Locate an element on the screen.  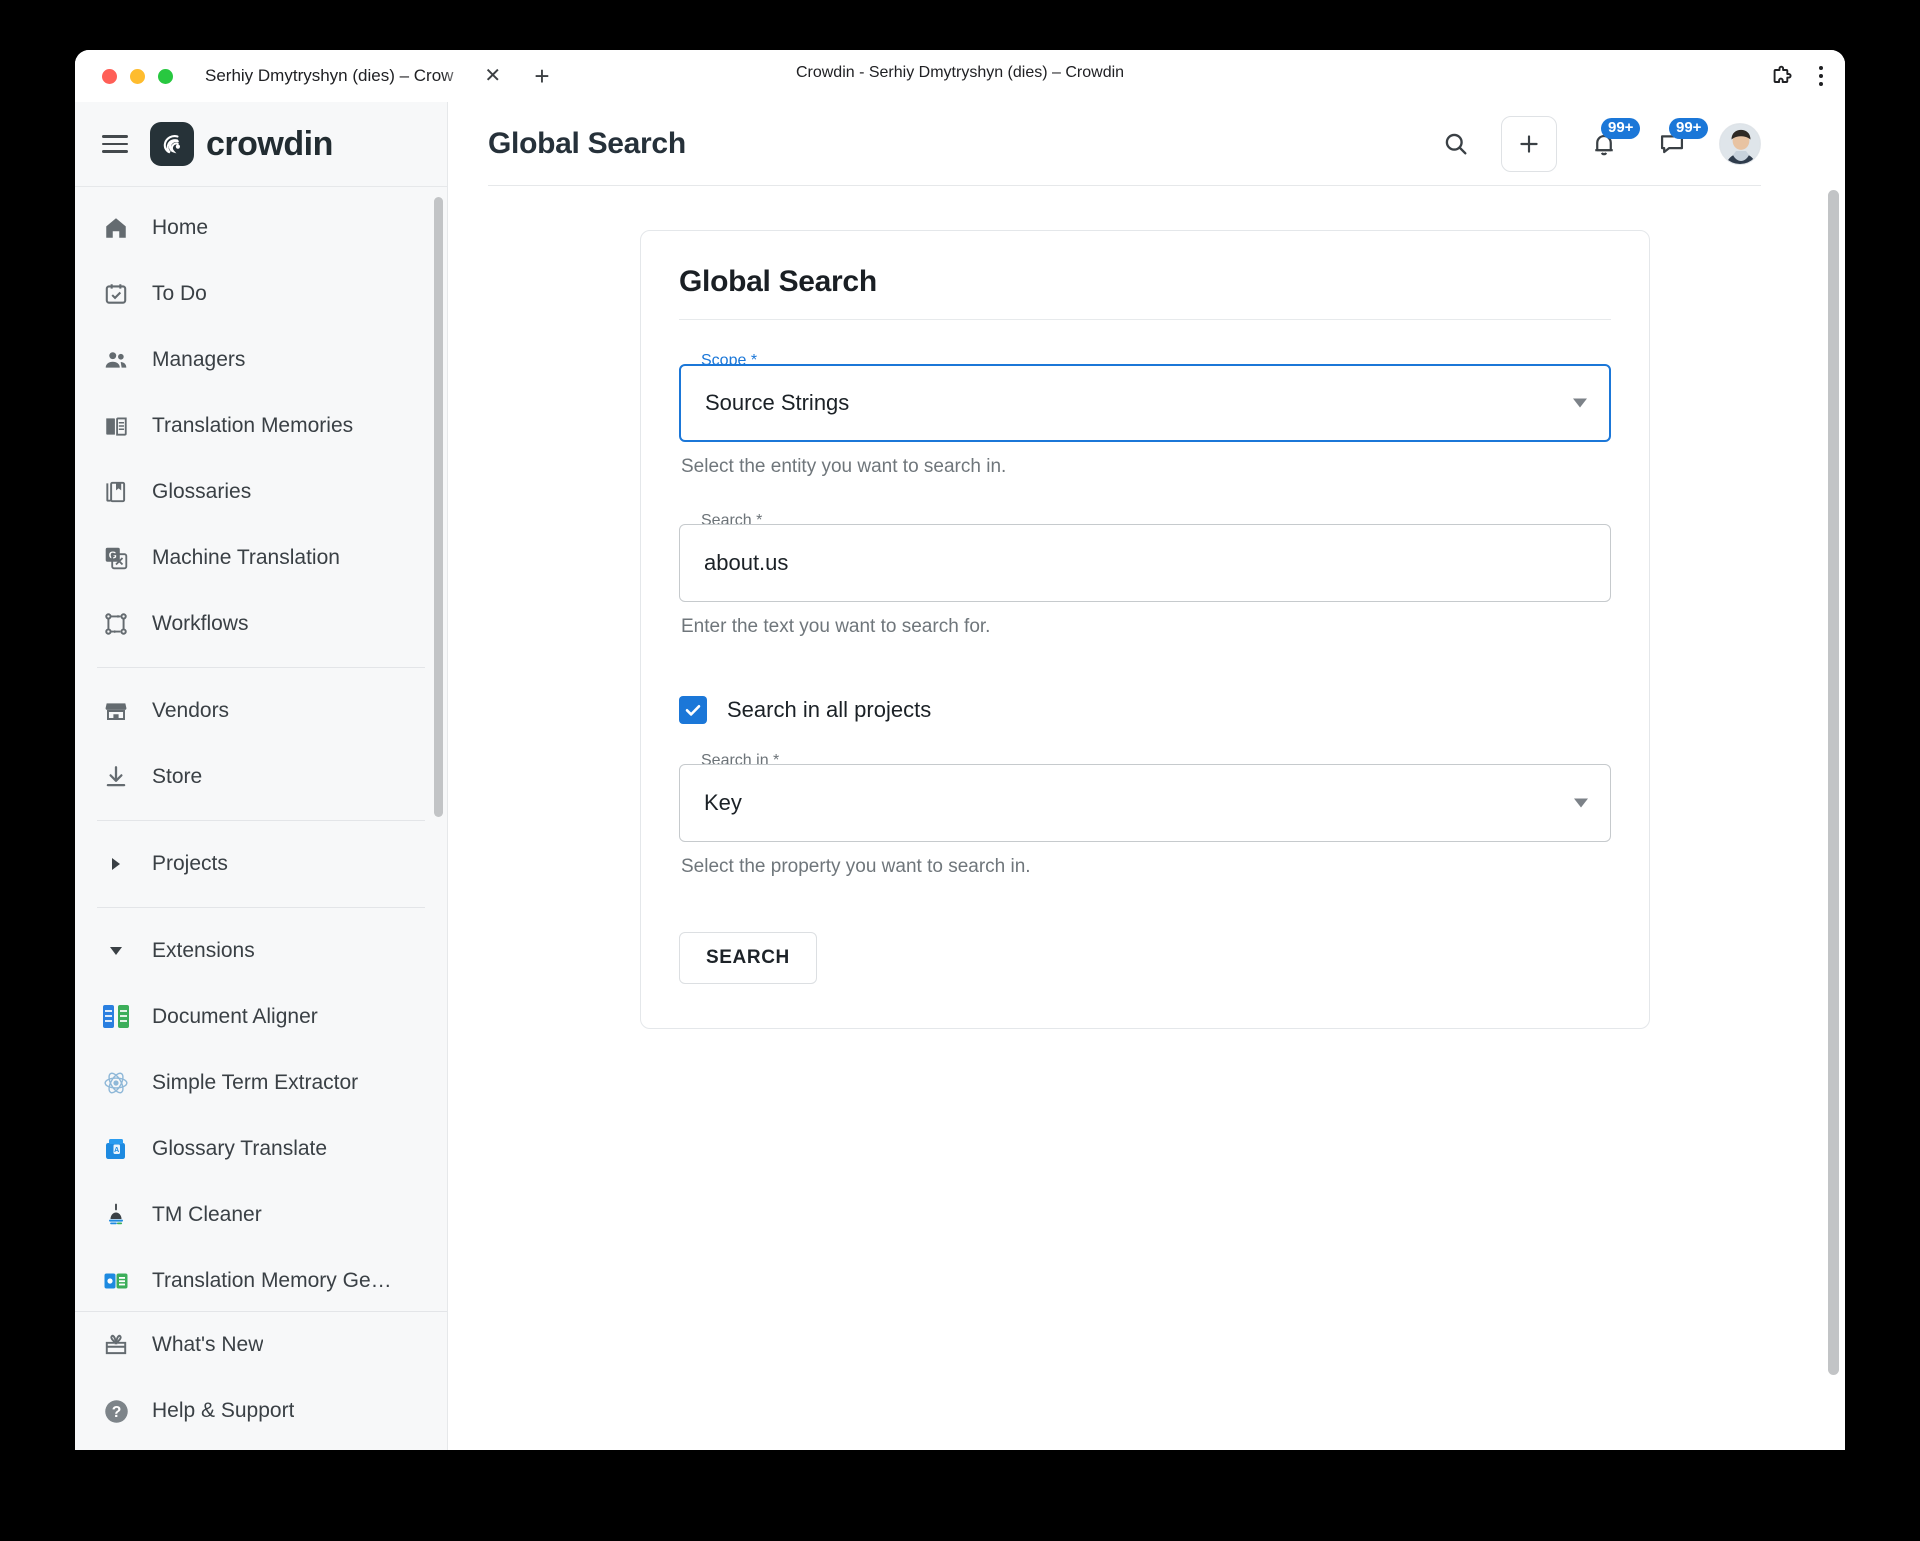
sidebar-item-vendors: Vendors is located at coordinates (261, 711).